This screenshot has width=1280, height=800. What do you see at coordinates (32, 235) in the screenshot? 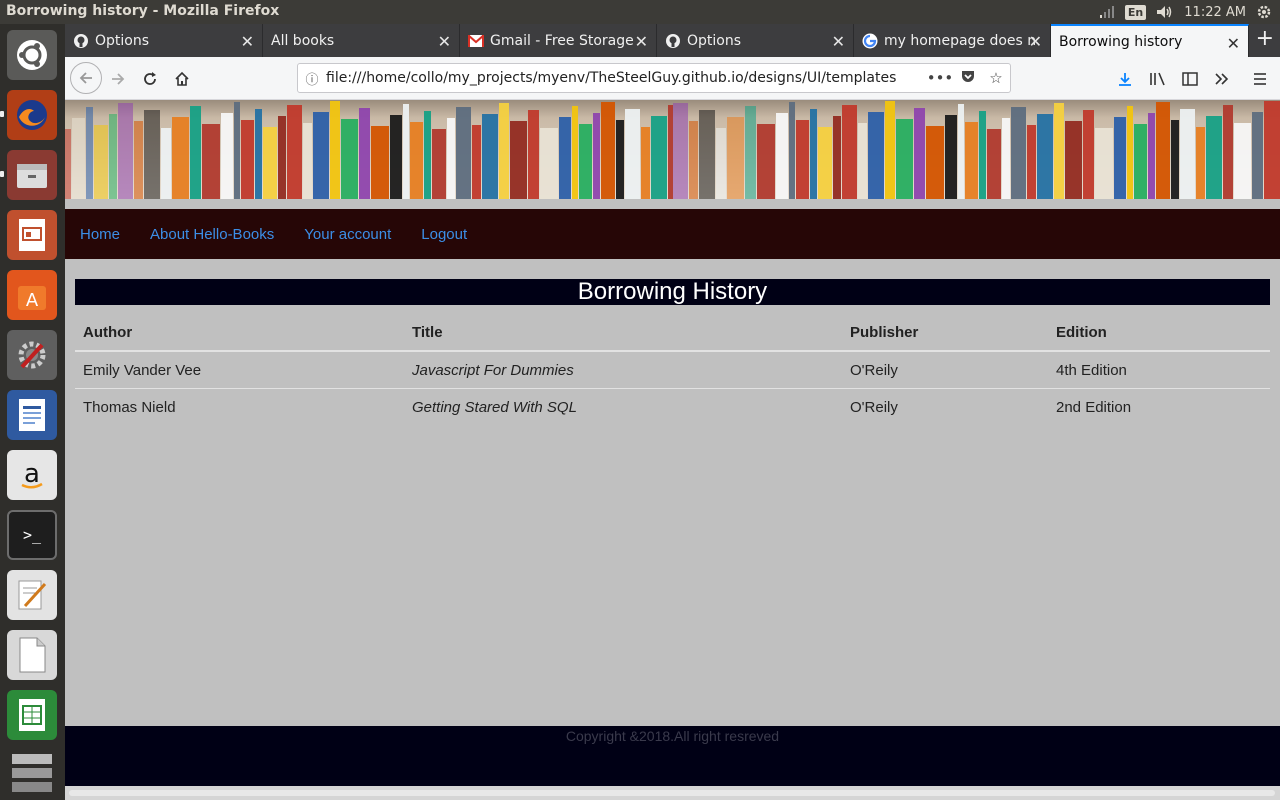
I see `presentation-icon` at bounding box center [32, 235].